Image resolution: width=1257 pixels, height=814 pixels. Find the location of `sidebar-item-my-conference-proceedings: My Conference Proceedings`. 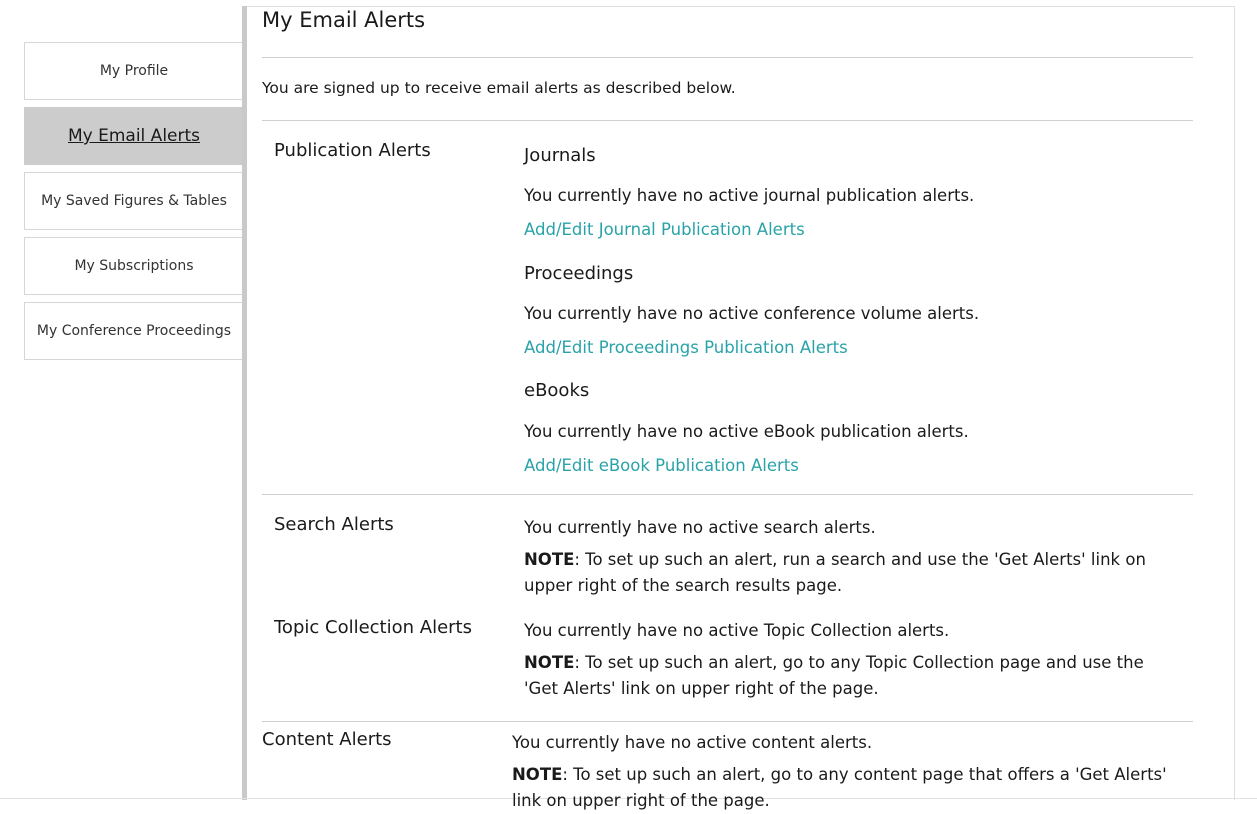

sidebar-item-my-conference-proceedings: My Conference Proceedings is located at coordinates (134, 331).